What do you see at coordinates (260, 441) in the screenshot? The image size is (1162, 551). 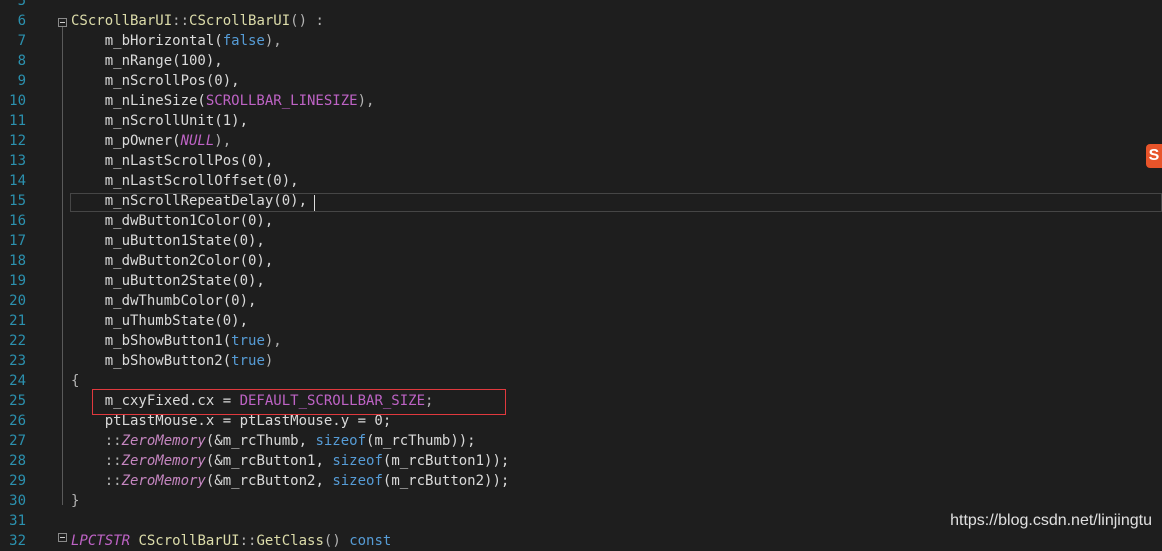 I see `code-token: (&m_rcThumb,` at bounding box center [260, 441].